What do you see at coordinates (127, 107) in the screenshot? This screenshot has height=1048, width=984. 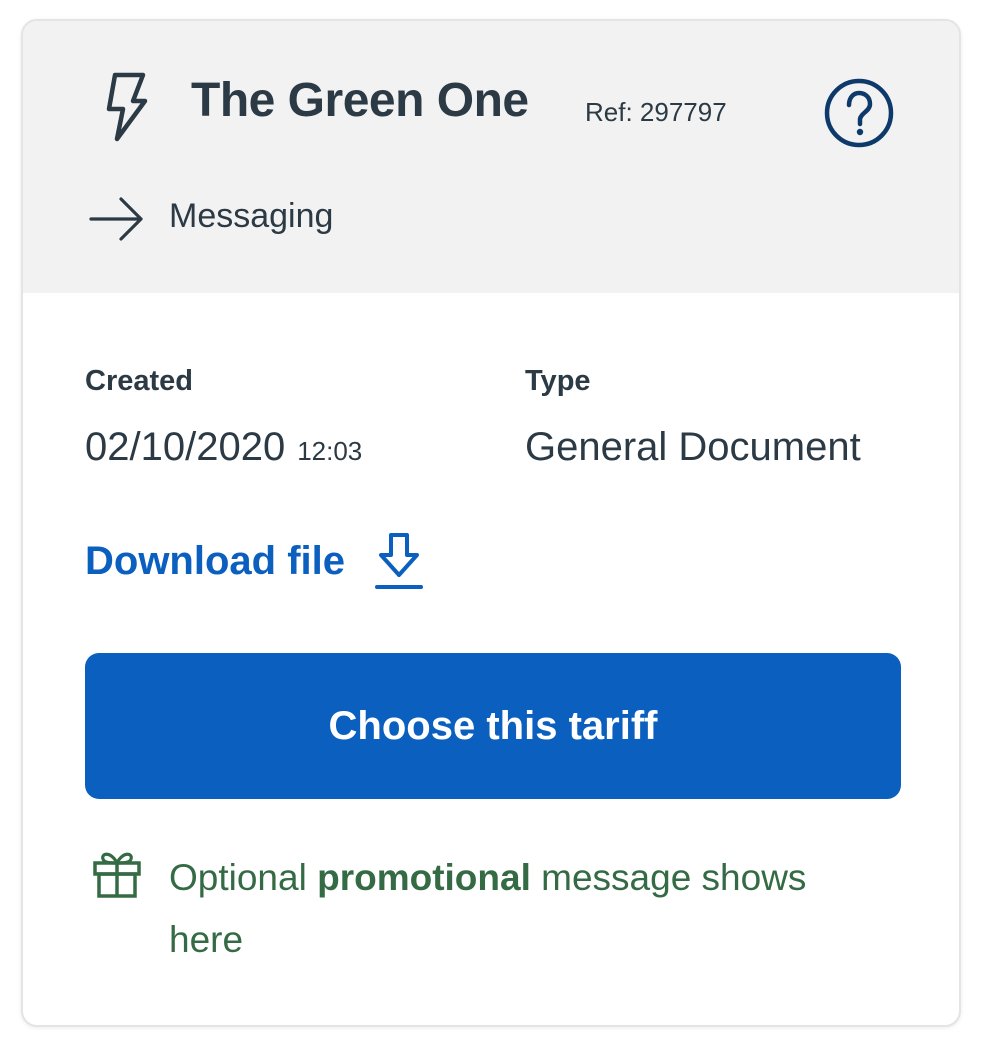 I see `lightning-bolt-icon` at bounding box center [127, 107].